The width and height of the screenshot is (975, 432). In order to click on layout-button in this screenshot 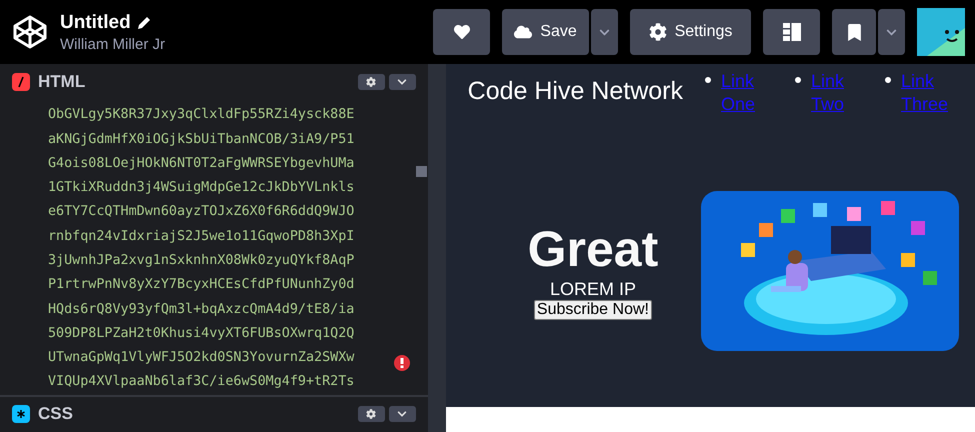, I will do `click(791, 32)`.